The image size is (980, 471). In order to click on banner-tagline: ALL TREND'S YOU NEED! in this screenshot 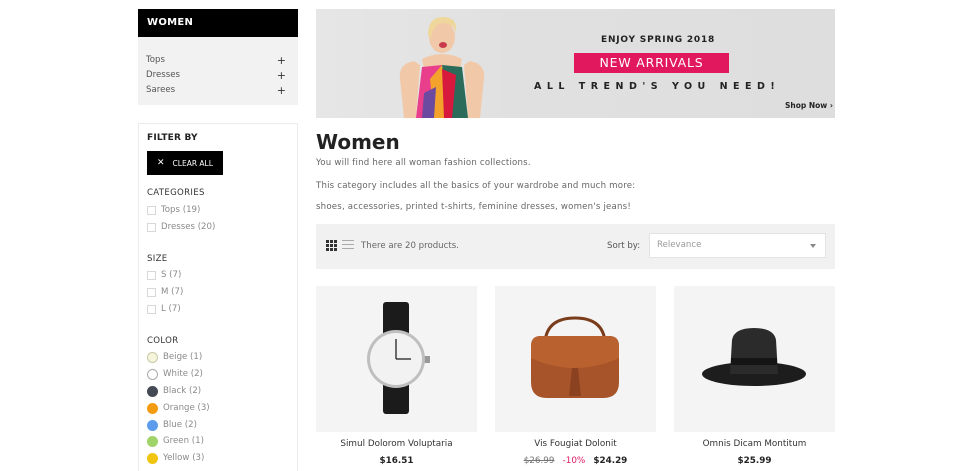, I will do `click(657, 86)`.